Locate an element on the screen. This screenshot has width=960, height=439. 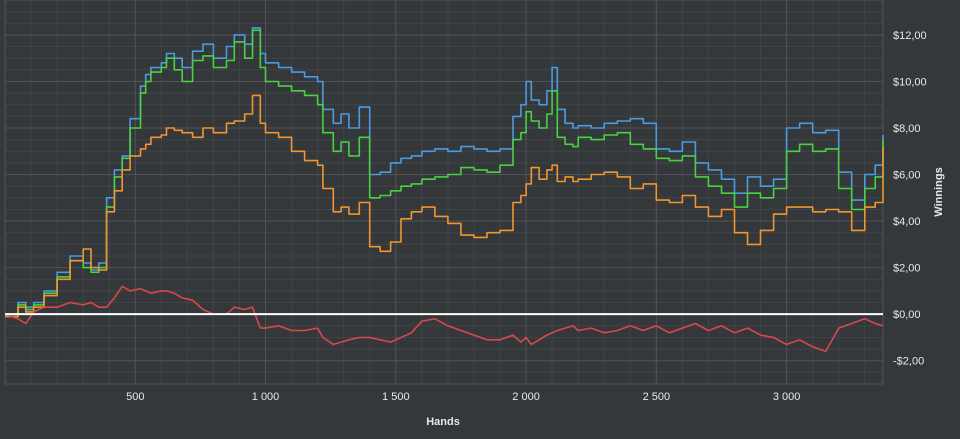
x-tick-label: 3 000 is located at coordinates (787, 397).